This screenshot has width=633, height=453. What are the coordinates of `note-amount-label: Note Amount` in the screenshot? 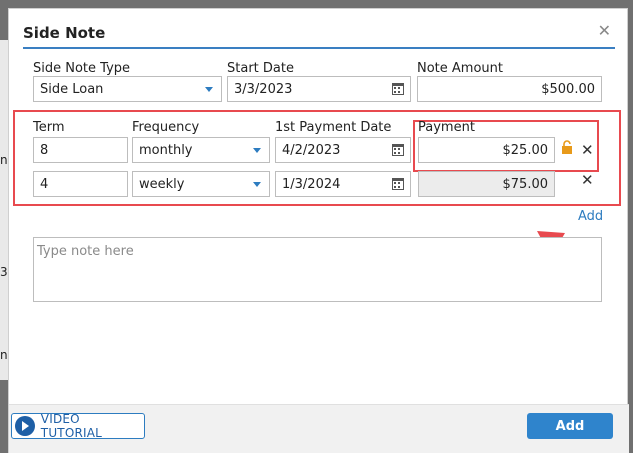 It's located at (460, 68).